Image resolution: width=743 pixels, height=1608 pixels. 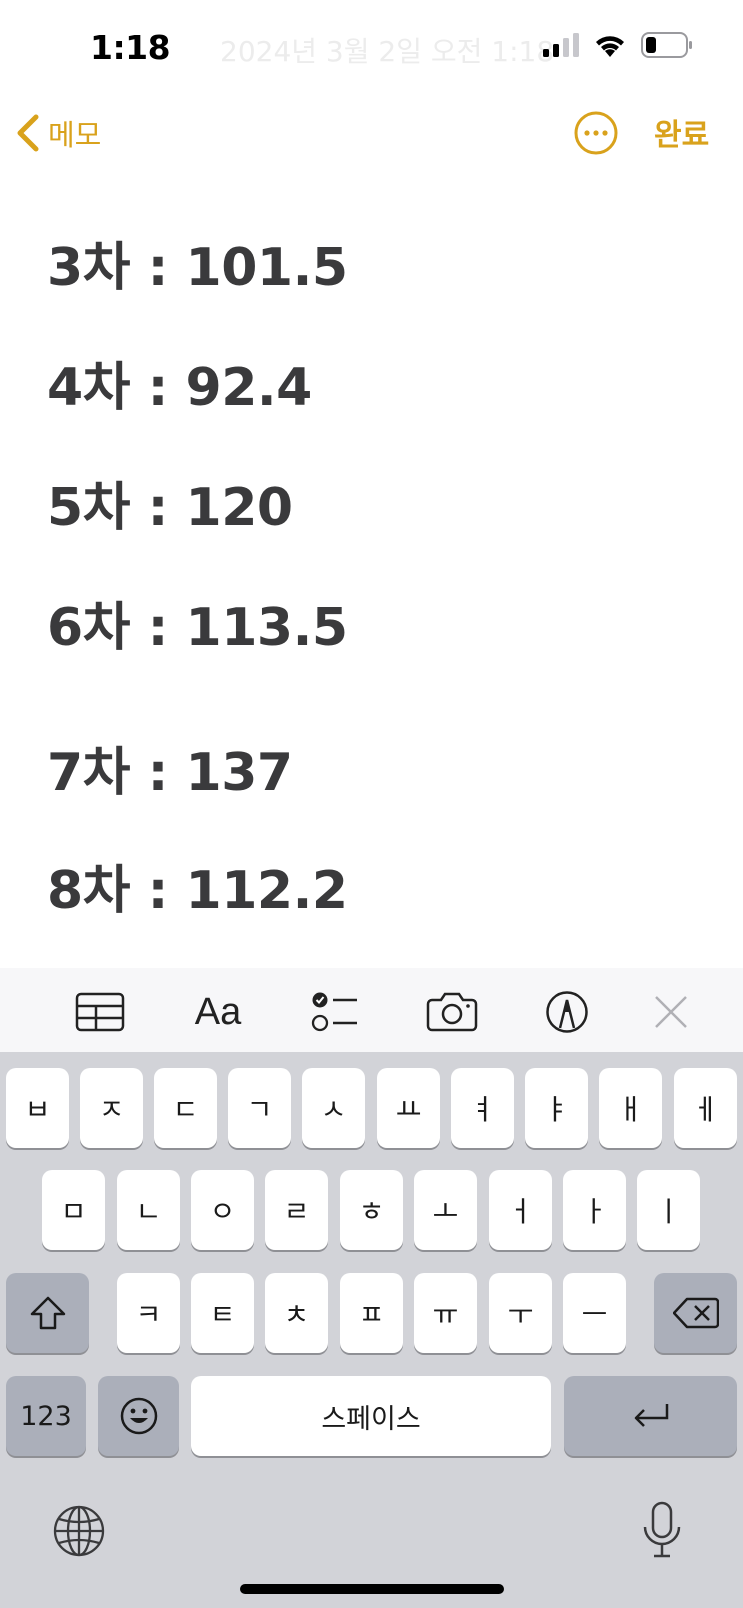 What do you see at coordinates (259, 1108) in the screenshot?
I see `key-row1: ㄱ` at bounding box center [259, 1108].